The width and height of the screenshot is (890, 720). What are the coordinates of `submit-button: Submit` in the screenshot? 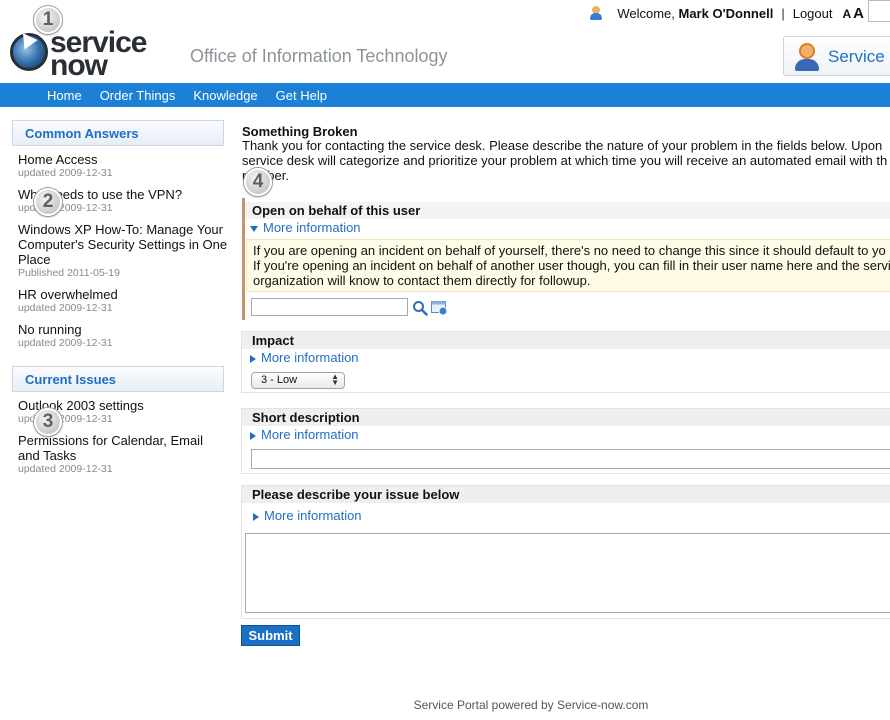 It's located at (270, 635).